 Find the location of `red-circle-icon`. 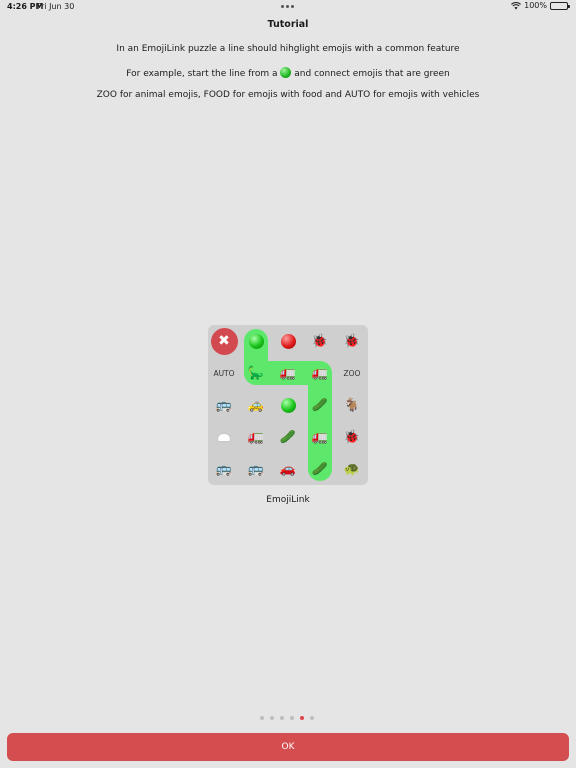

red-circle-icon is located at coordinates (288, 341).